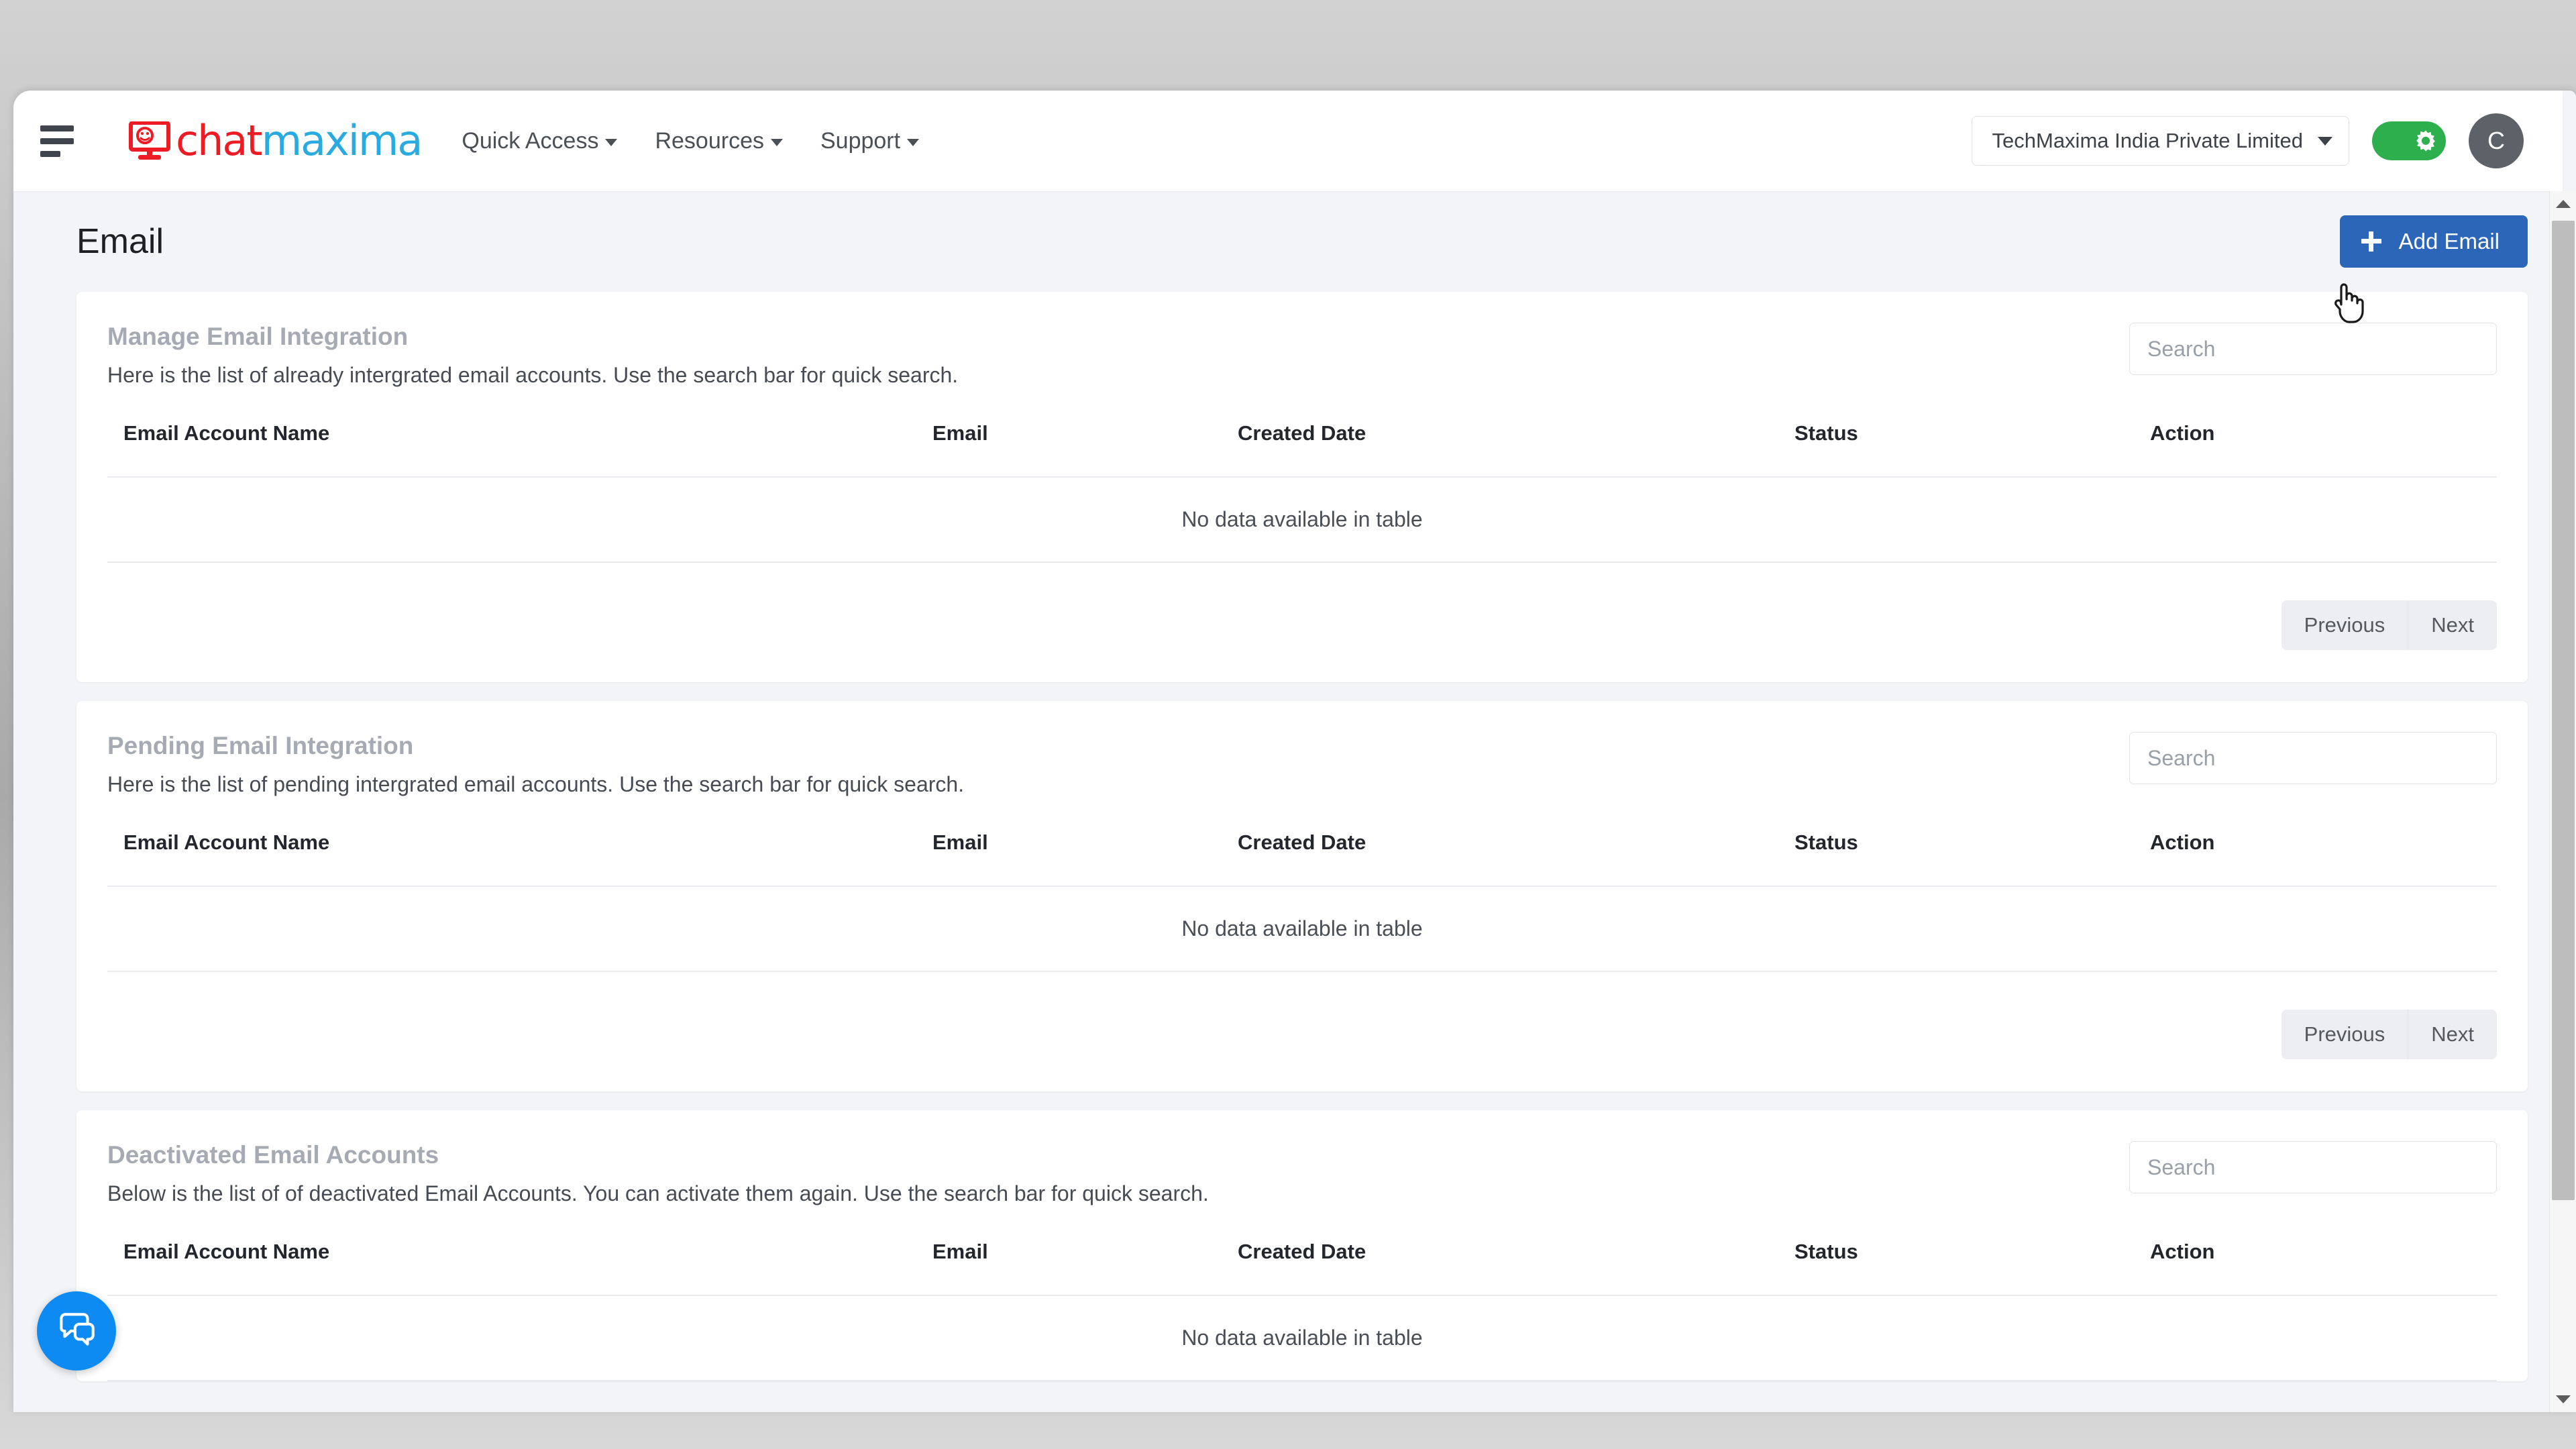  What do you see at coordinates (273, 1155) in the screenshot?
I see `card-title: Deactivated Email Accounts` at bounding box center [273, 1155].